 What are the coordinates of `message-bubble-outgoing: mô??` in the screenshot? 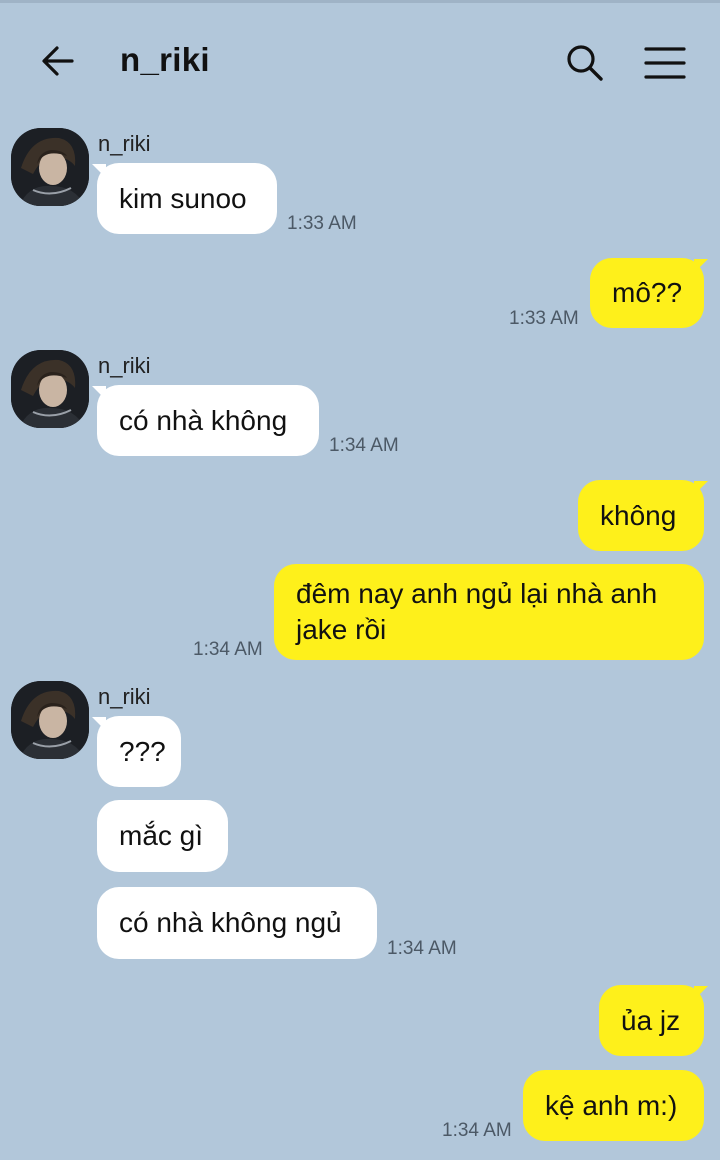 It's located at (647, 293).